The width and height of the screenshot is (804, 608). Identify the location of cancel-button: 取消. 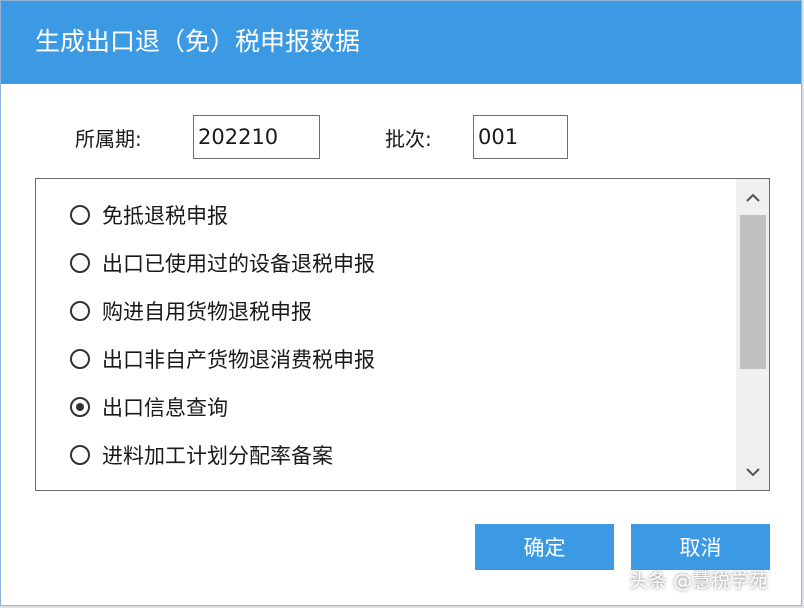
(700, 547).